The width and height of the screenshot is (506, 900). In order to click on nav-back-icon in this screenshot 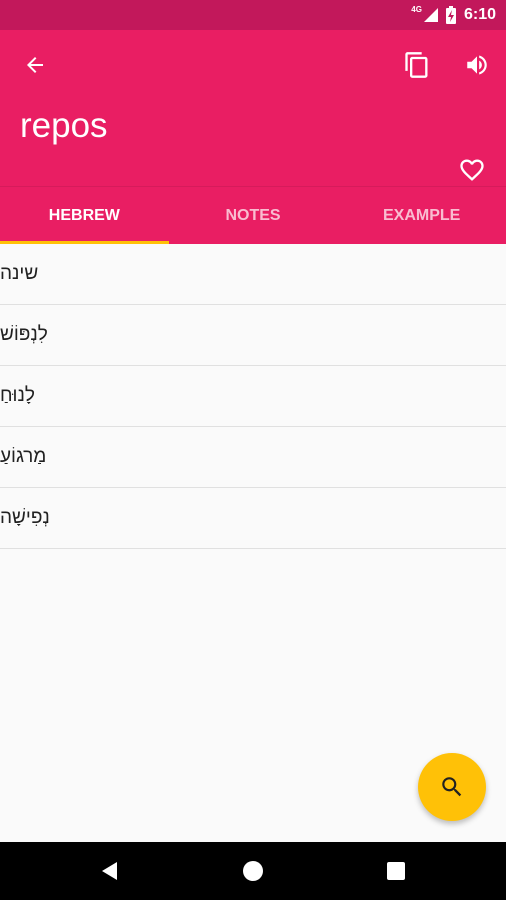, I will do `click(109, 871)`.